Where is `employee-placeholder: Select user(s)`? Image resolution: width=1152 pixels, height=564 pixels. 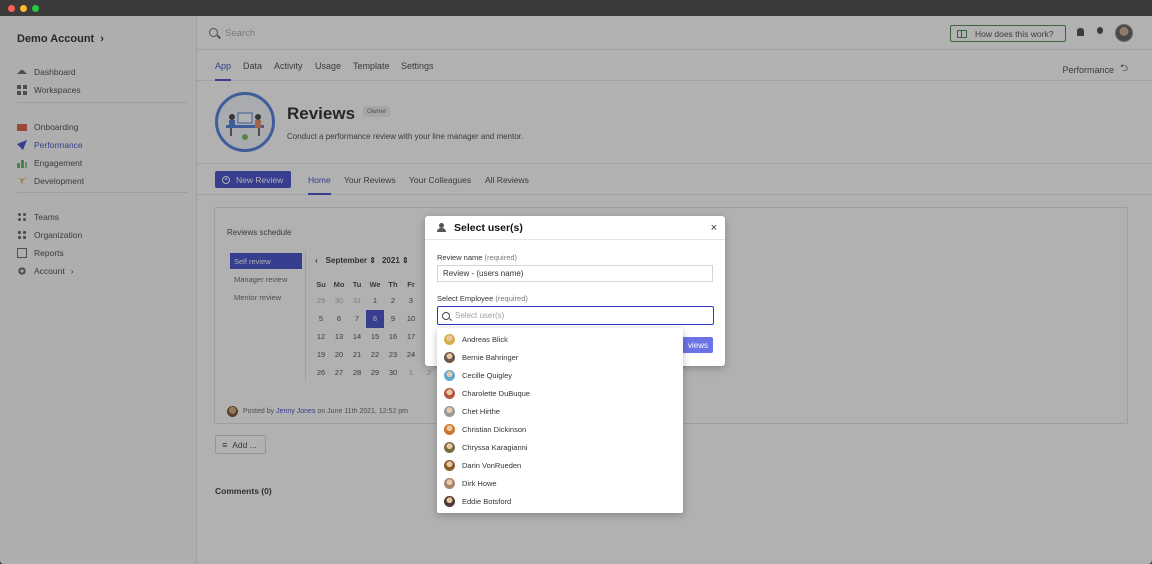 employee-placeholder: Select user(s) is located at coordinates (480, 315).